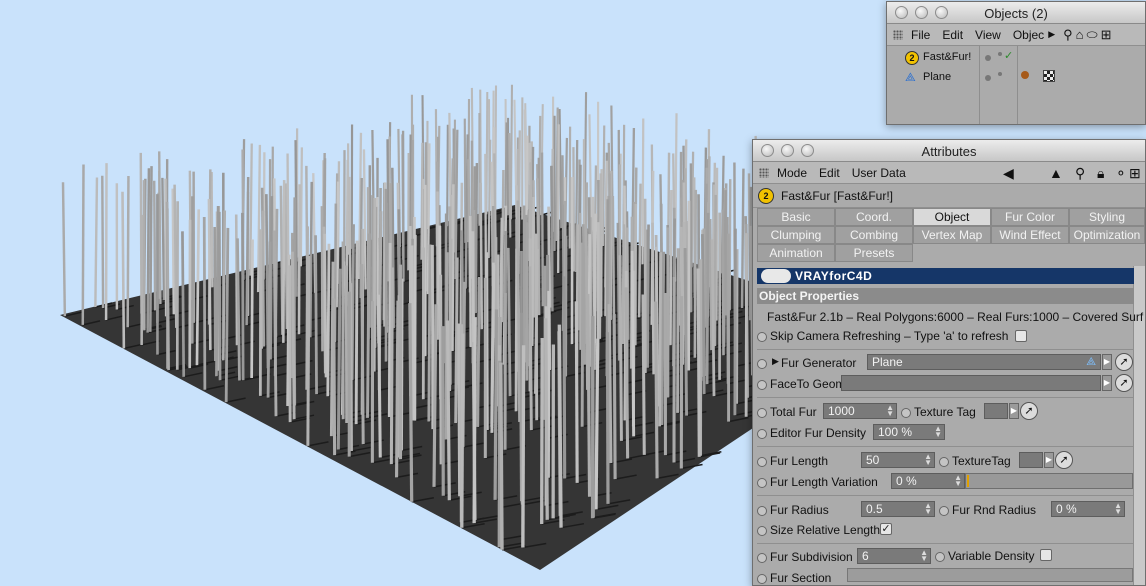  Describe the element at coordinates (1046, 555) in the screenshot. I see `variable-density-checkbox` at that location.